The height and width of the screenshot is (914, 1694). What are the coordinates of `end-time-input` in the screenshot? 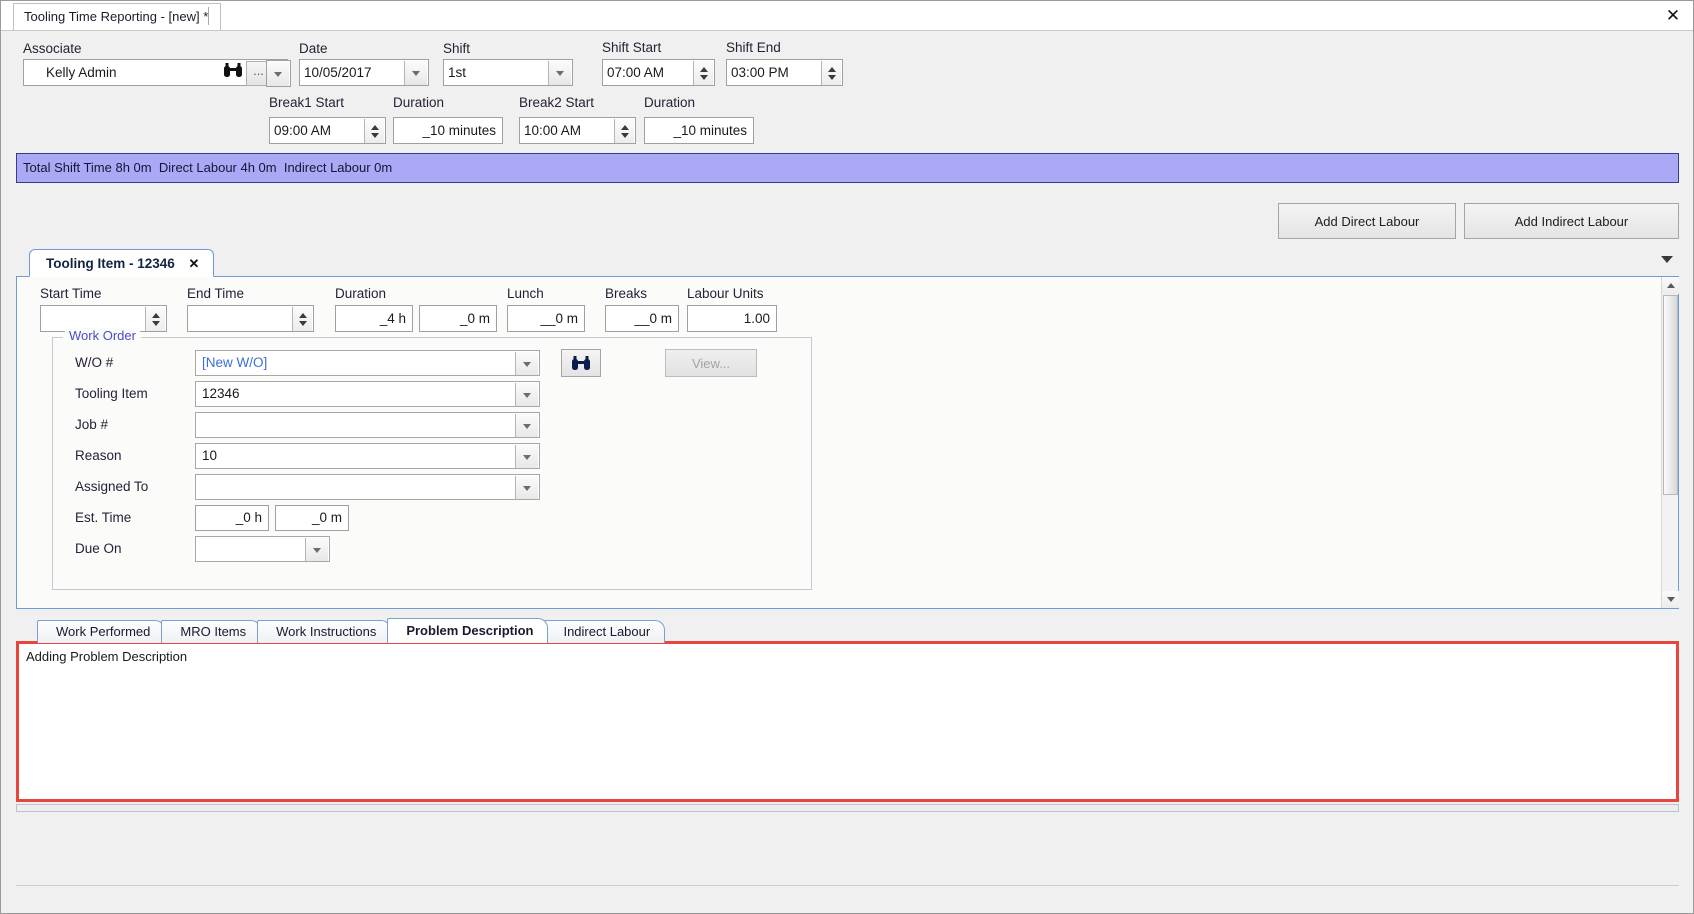 It's located at (250, 318).